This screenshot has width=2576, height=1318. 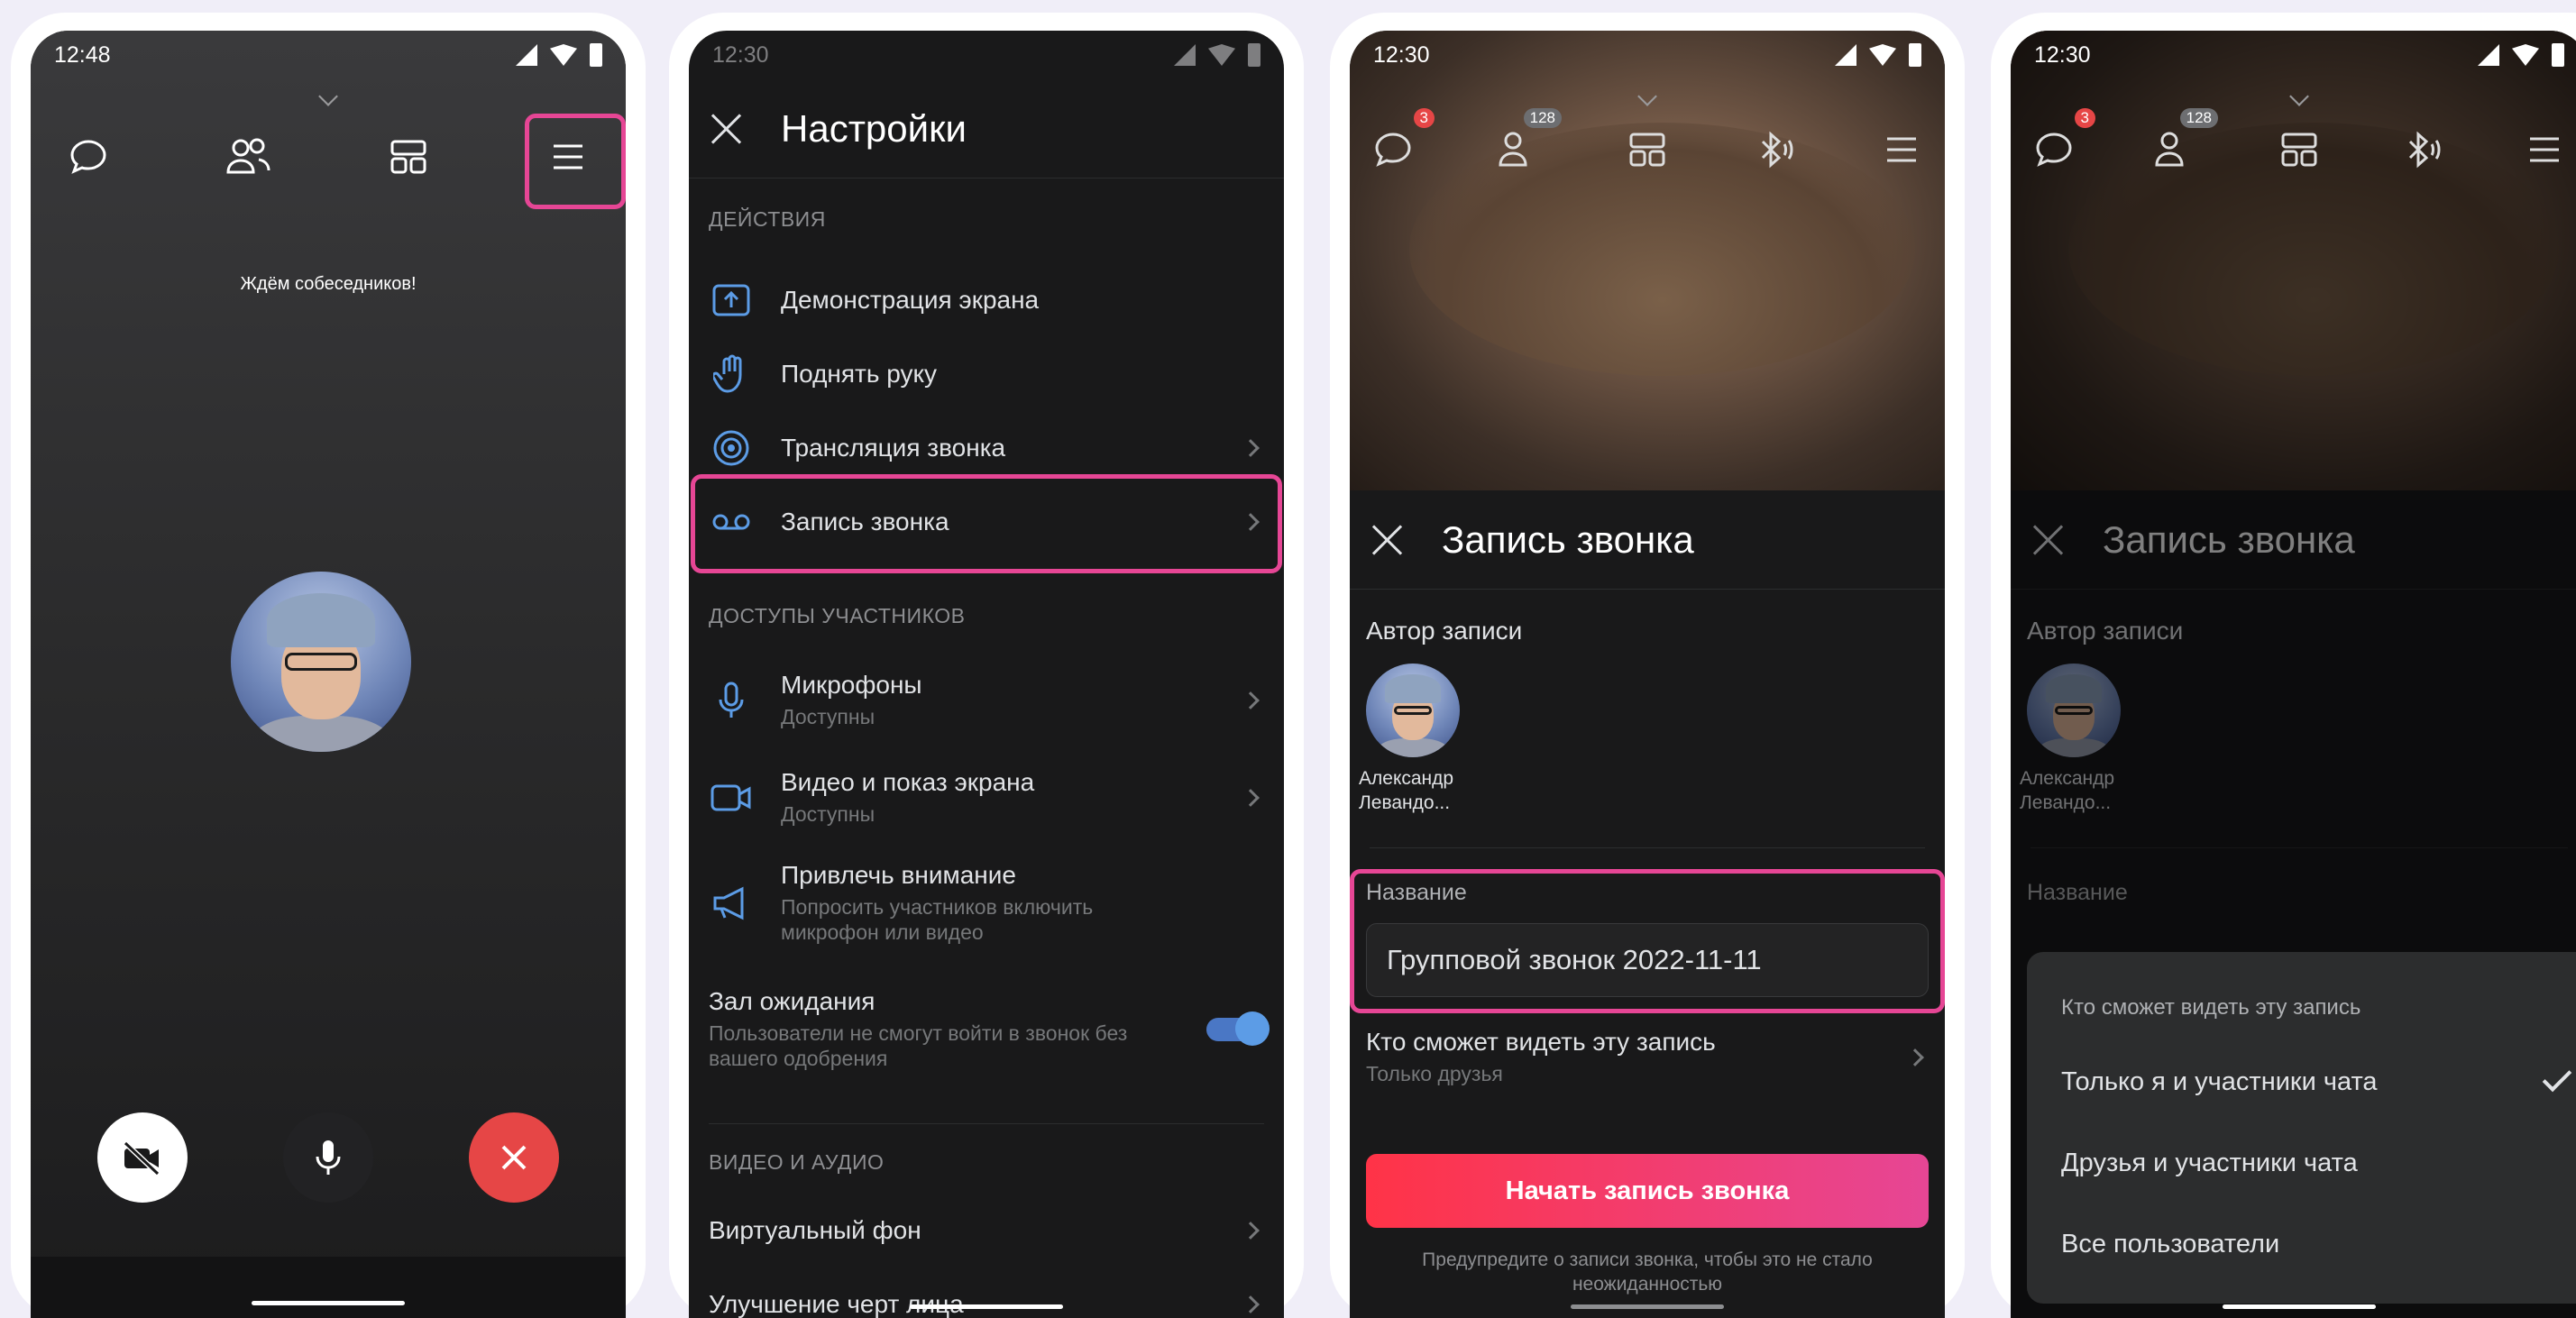 What do you see at coordinates (910, 300) in the screenshot?
I see `menu-item-label: Демонстрация экрана` at bounding box center [910, 300].